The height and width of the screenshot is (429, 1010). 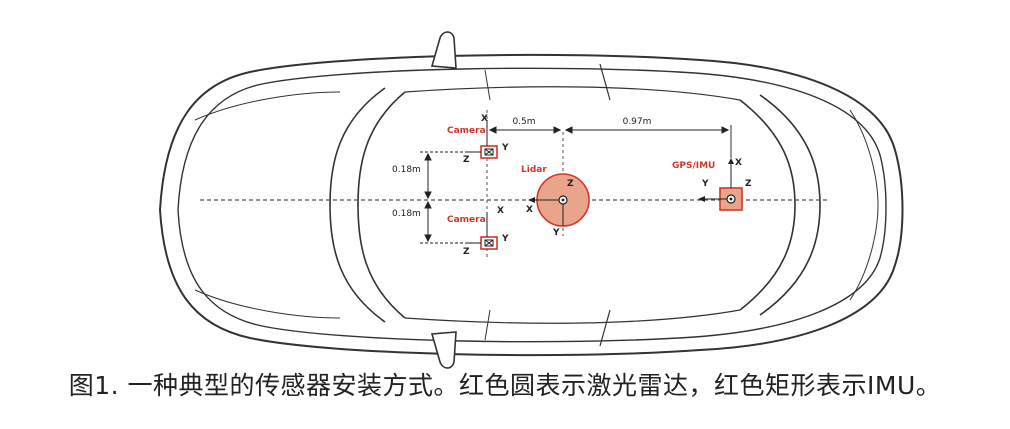 What do you see at coordinates (693, 166) in the screenshot?
I see `imu-label: GPS/IMU` at bounding box center [693, 166].